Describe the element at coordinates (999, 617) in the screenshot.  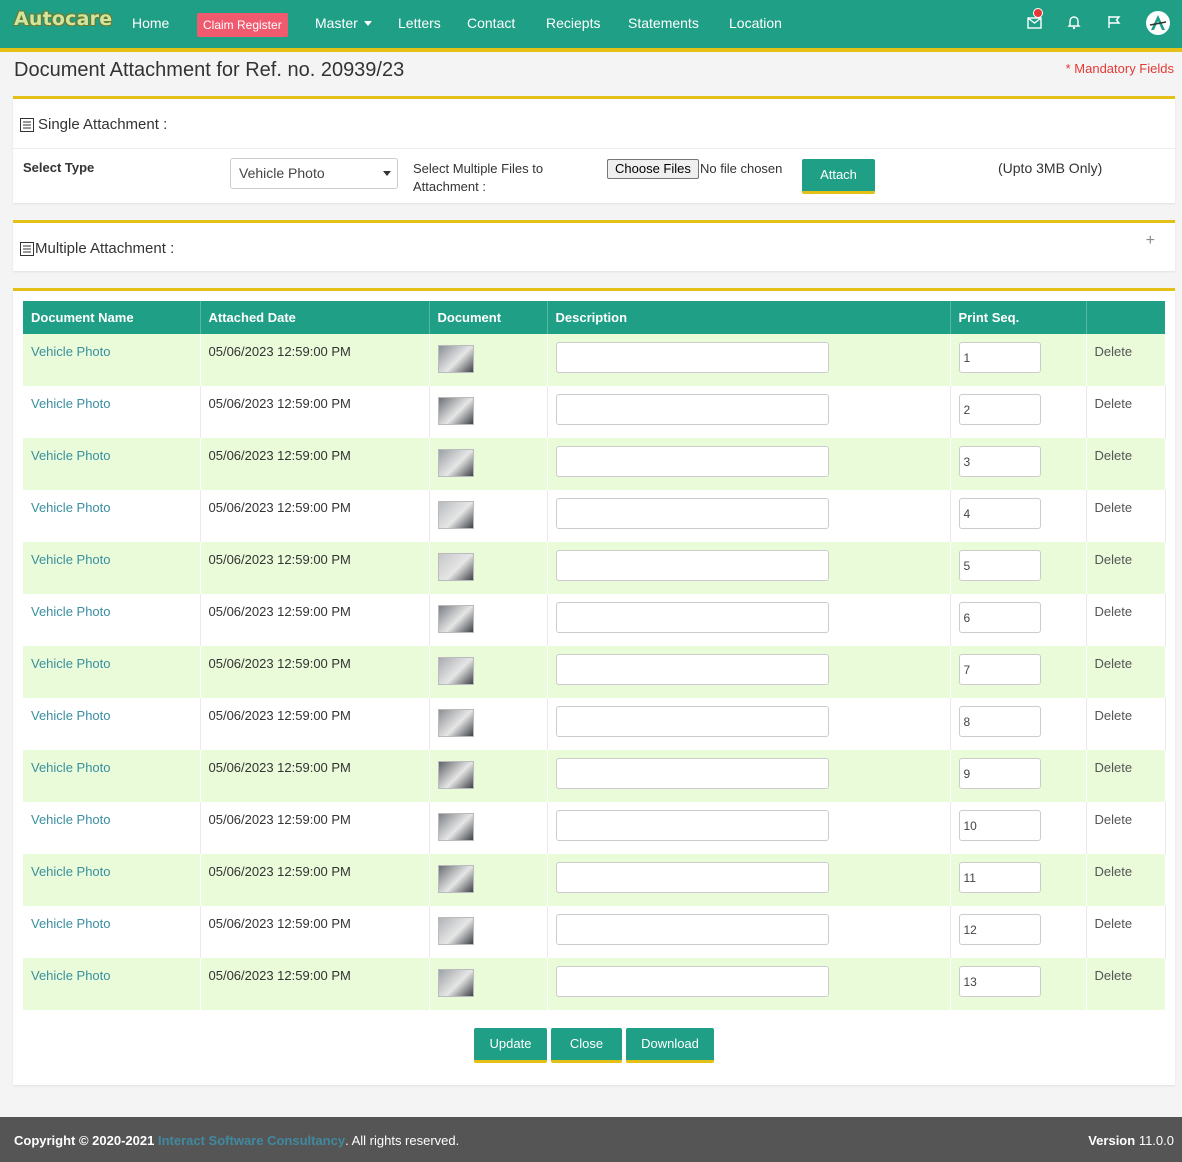
I see `print-seq-input: 6` at that location.